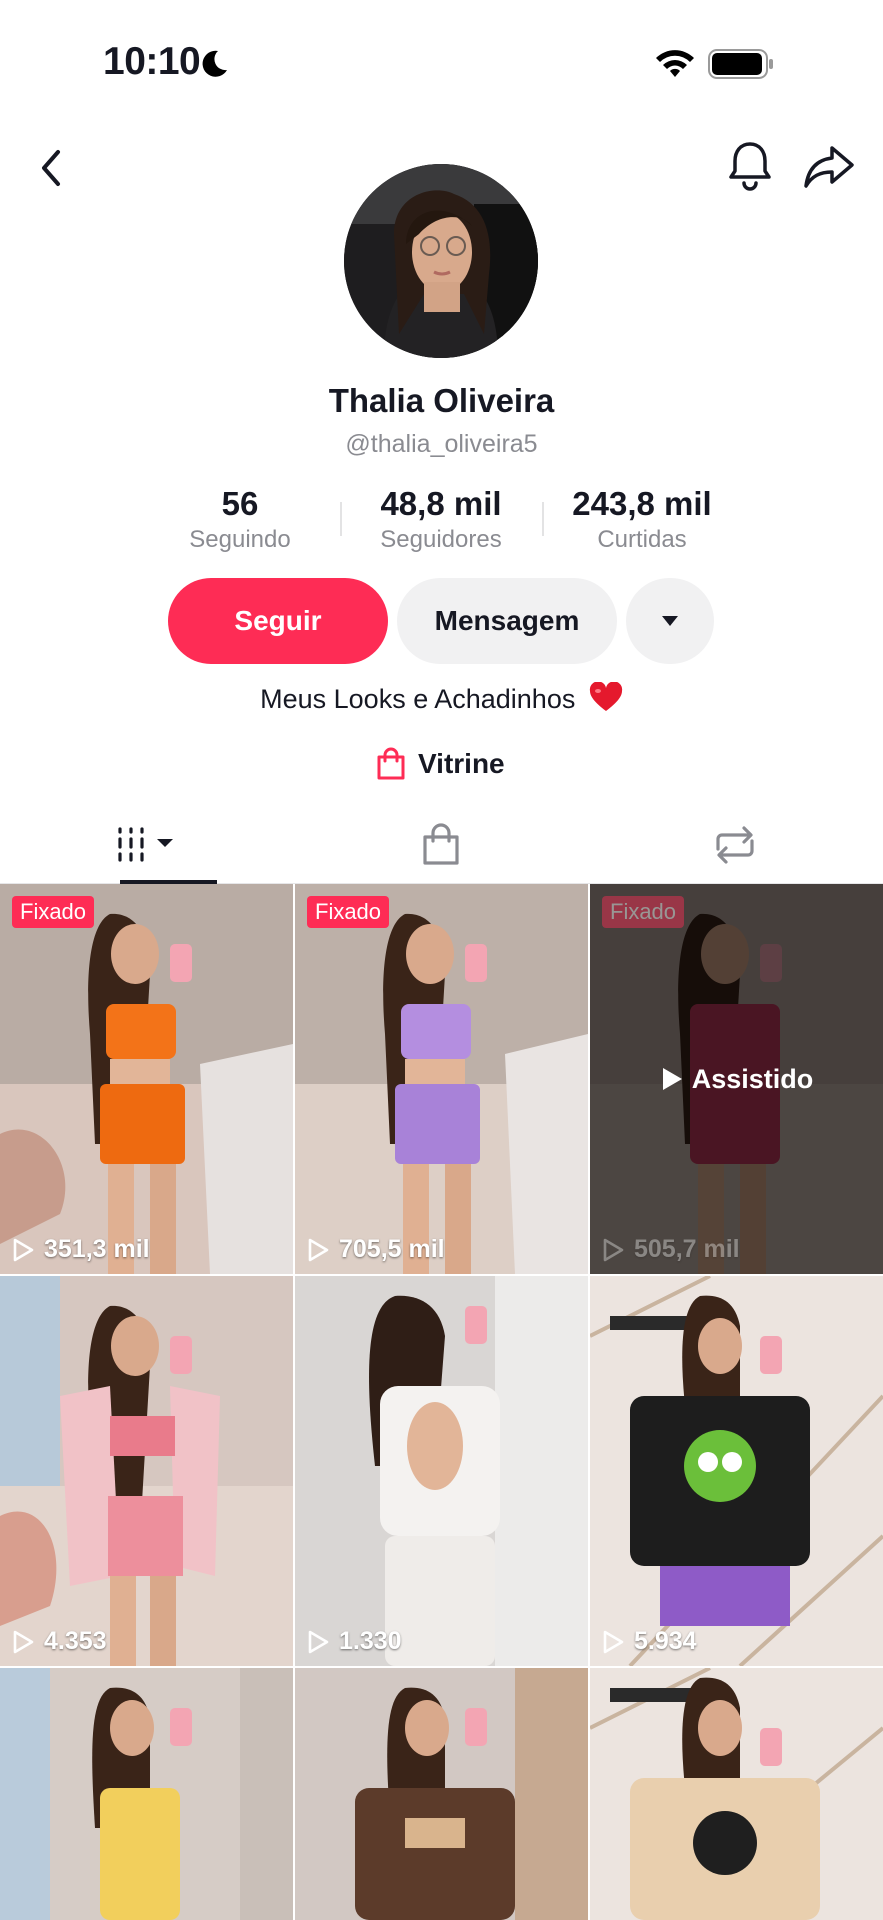  I want to click on status-time: 10:10, so click(152, 61).